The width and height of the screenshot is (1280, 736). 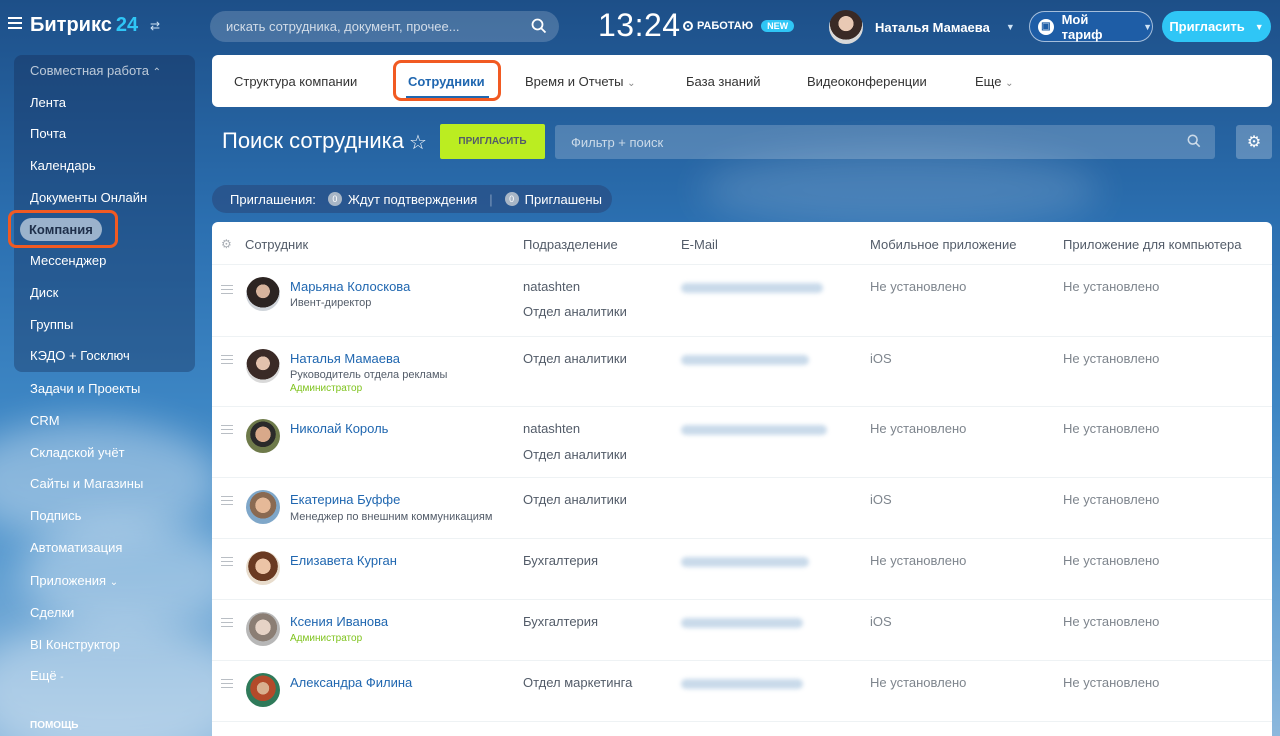 What do you see at coordinates (55, 515) in the screenshot?
I see `sidebar-item-signature: Подпись` at bounding box center [55, 515].